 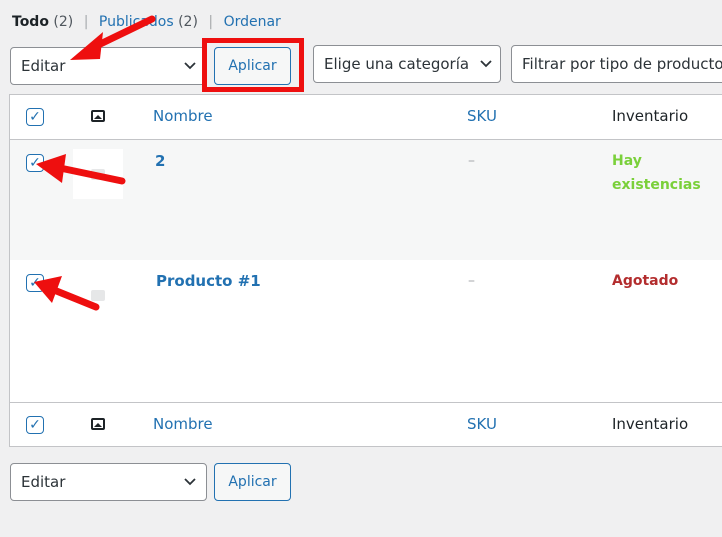 What do you see at coordinates (252, 482) in the screenshot?
I see `apply-button-bottom: Aplicar` at bounding box center [252, 482].